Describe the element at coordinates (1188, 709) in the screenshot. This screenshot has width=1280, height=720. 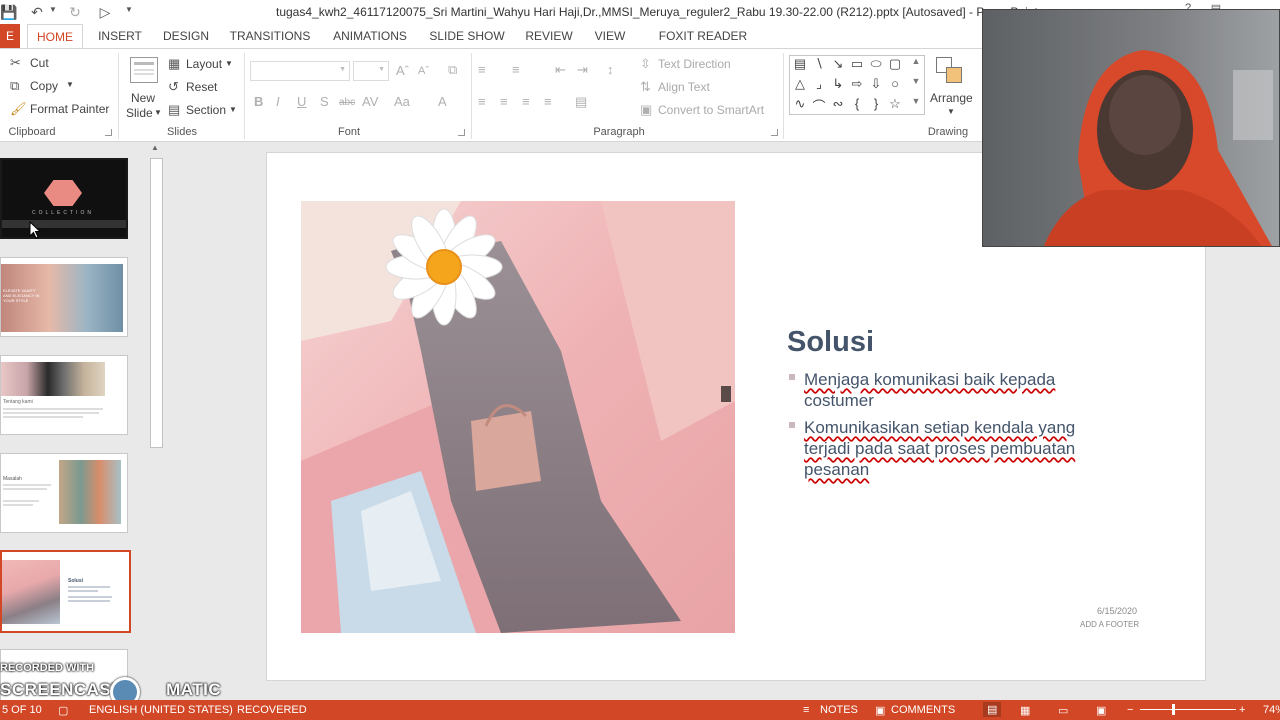
I see `zoom-slider` at that location.